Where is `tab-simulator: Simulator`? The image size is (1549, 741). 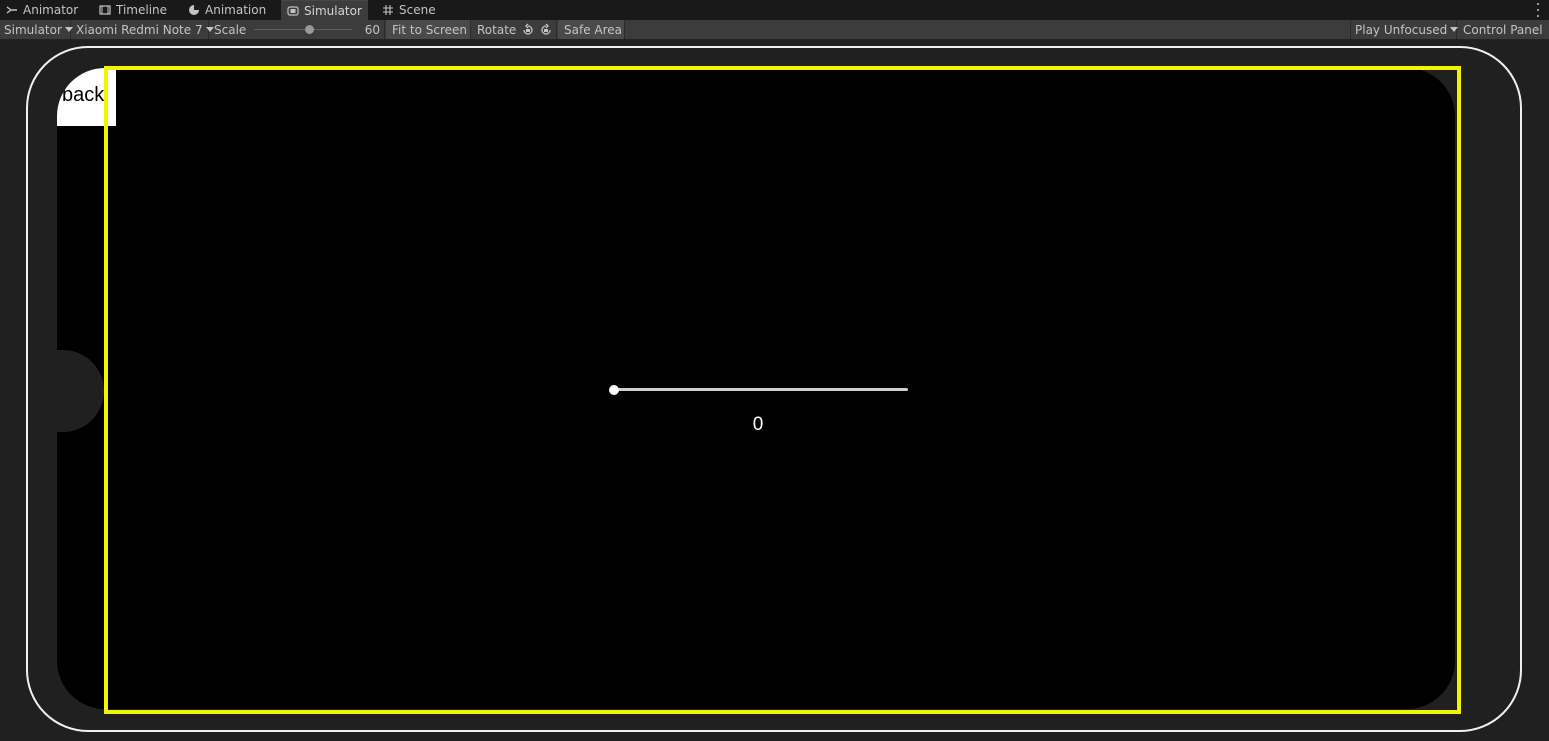
tab-simulator: Simulator is located at coordinates (324, 10).